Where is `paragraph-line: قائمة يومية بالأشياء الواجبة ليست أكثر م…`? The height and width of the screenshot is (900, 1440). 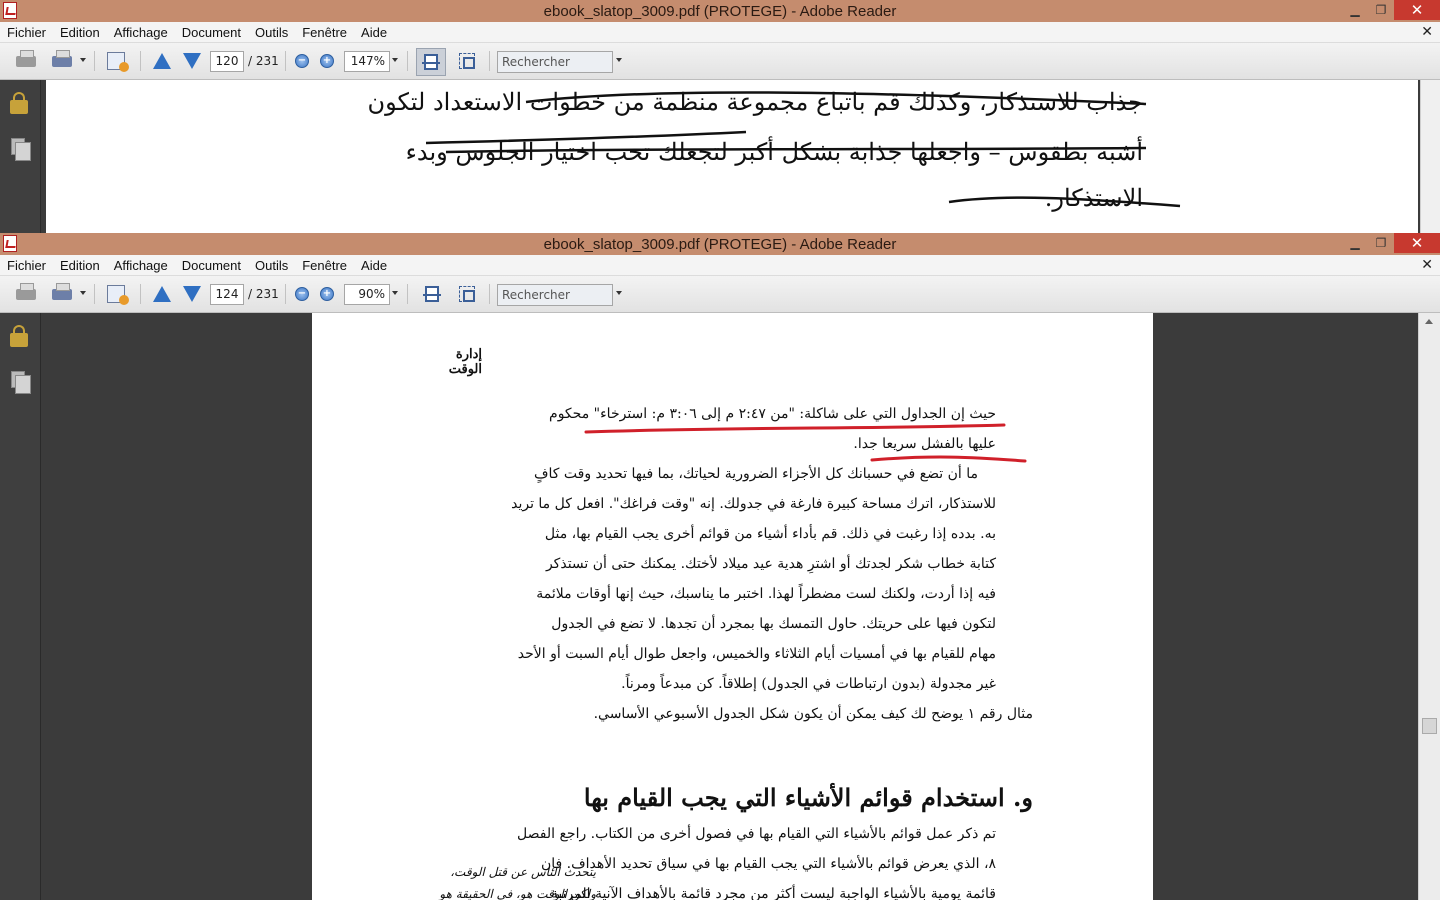 paragraph-line: قائمة يومية بالأشياء الواجبة ليست أكثر م… is located at coordinates (773, 893).